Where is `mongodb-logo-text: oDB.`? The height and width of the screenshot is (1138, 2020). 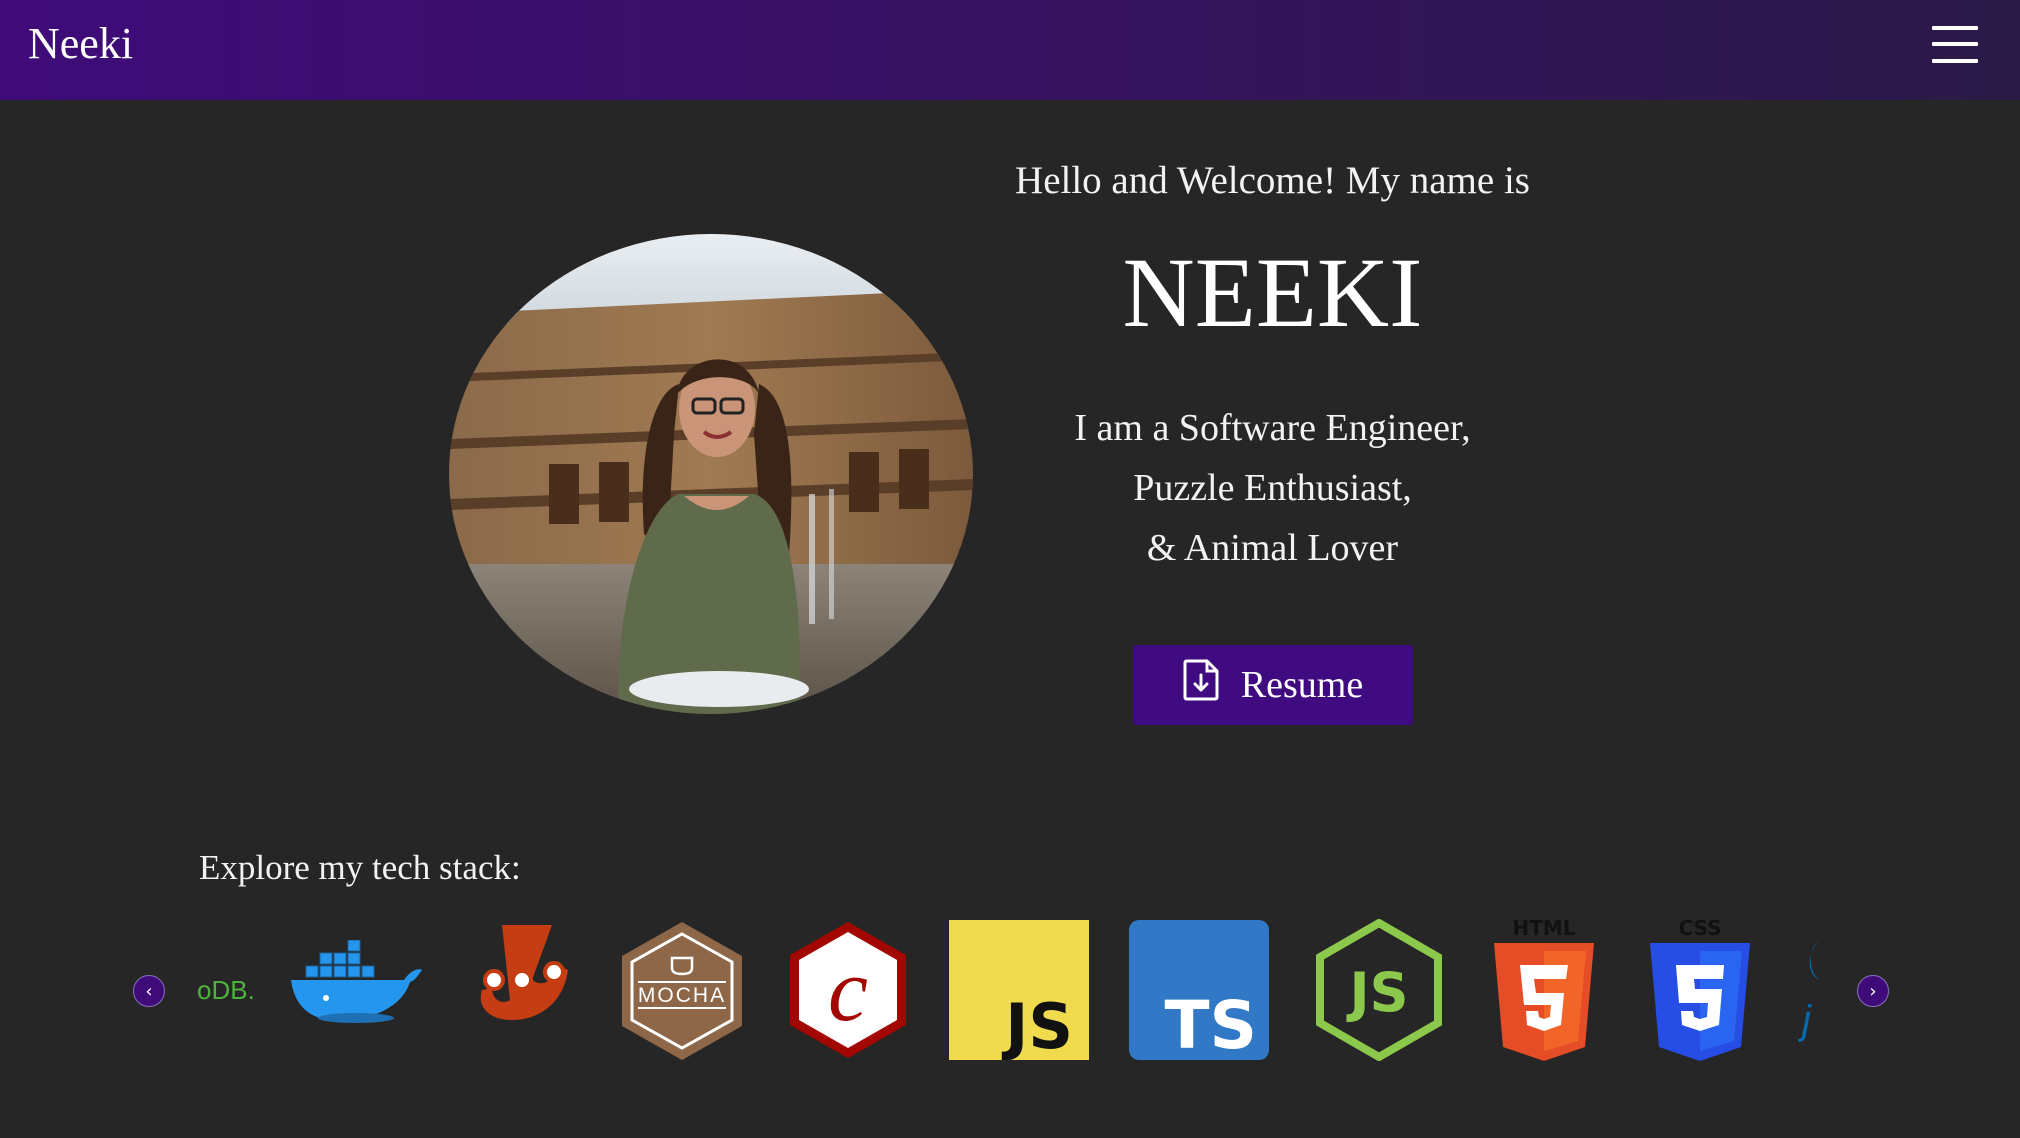
mongodb-logo-text: oDB. is located at coordinates (226, 990).